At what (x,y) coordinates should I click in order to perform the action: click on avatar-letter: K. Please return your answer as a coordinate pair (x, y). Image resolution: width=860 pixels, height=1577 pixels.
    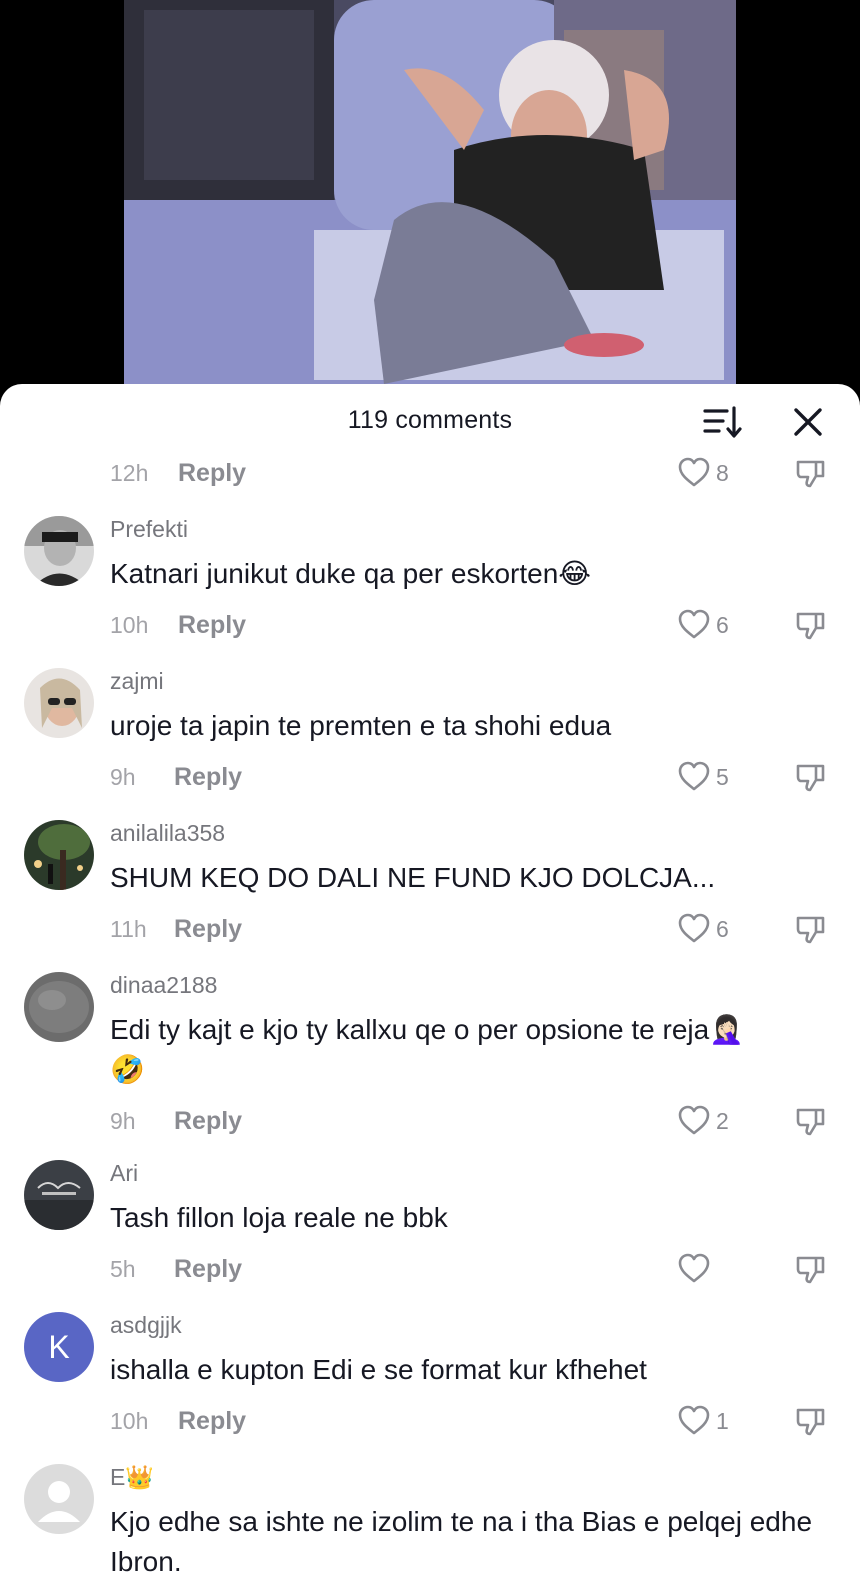
    Looking at the image, I should click on (59, 1347).